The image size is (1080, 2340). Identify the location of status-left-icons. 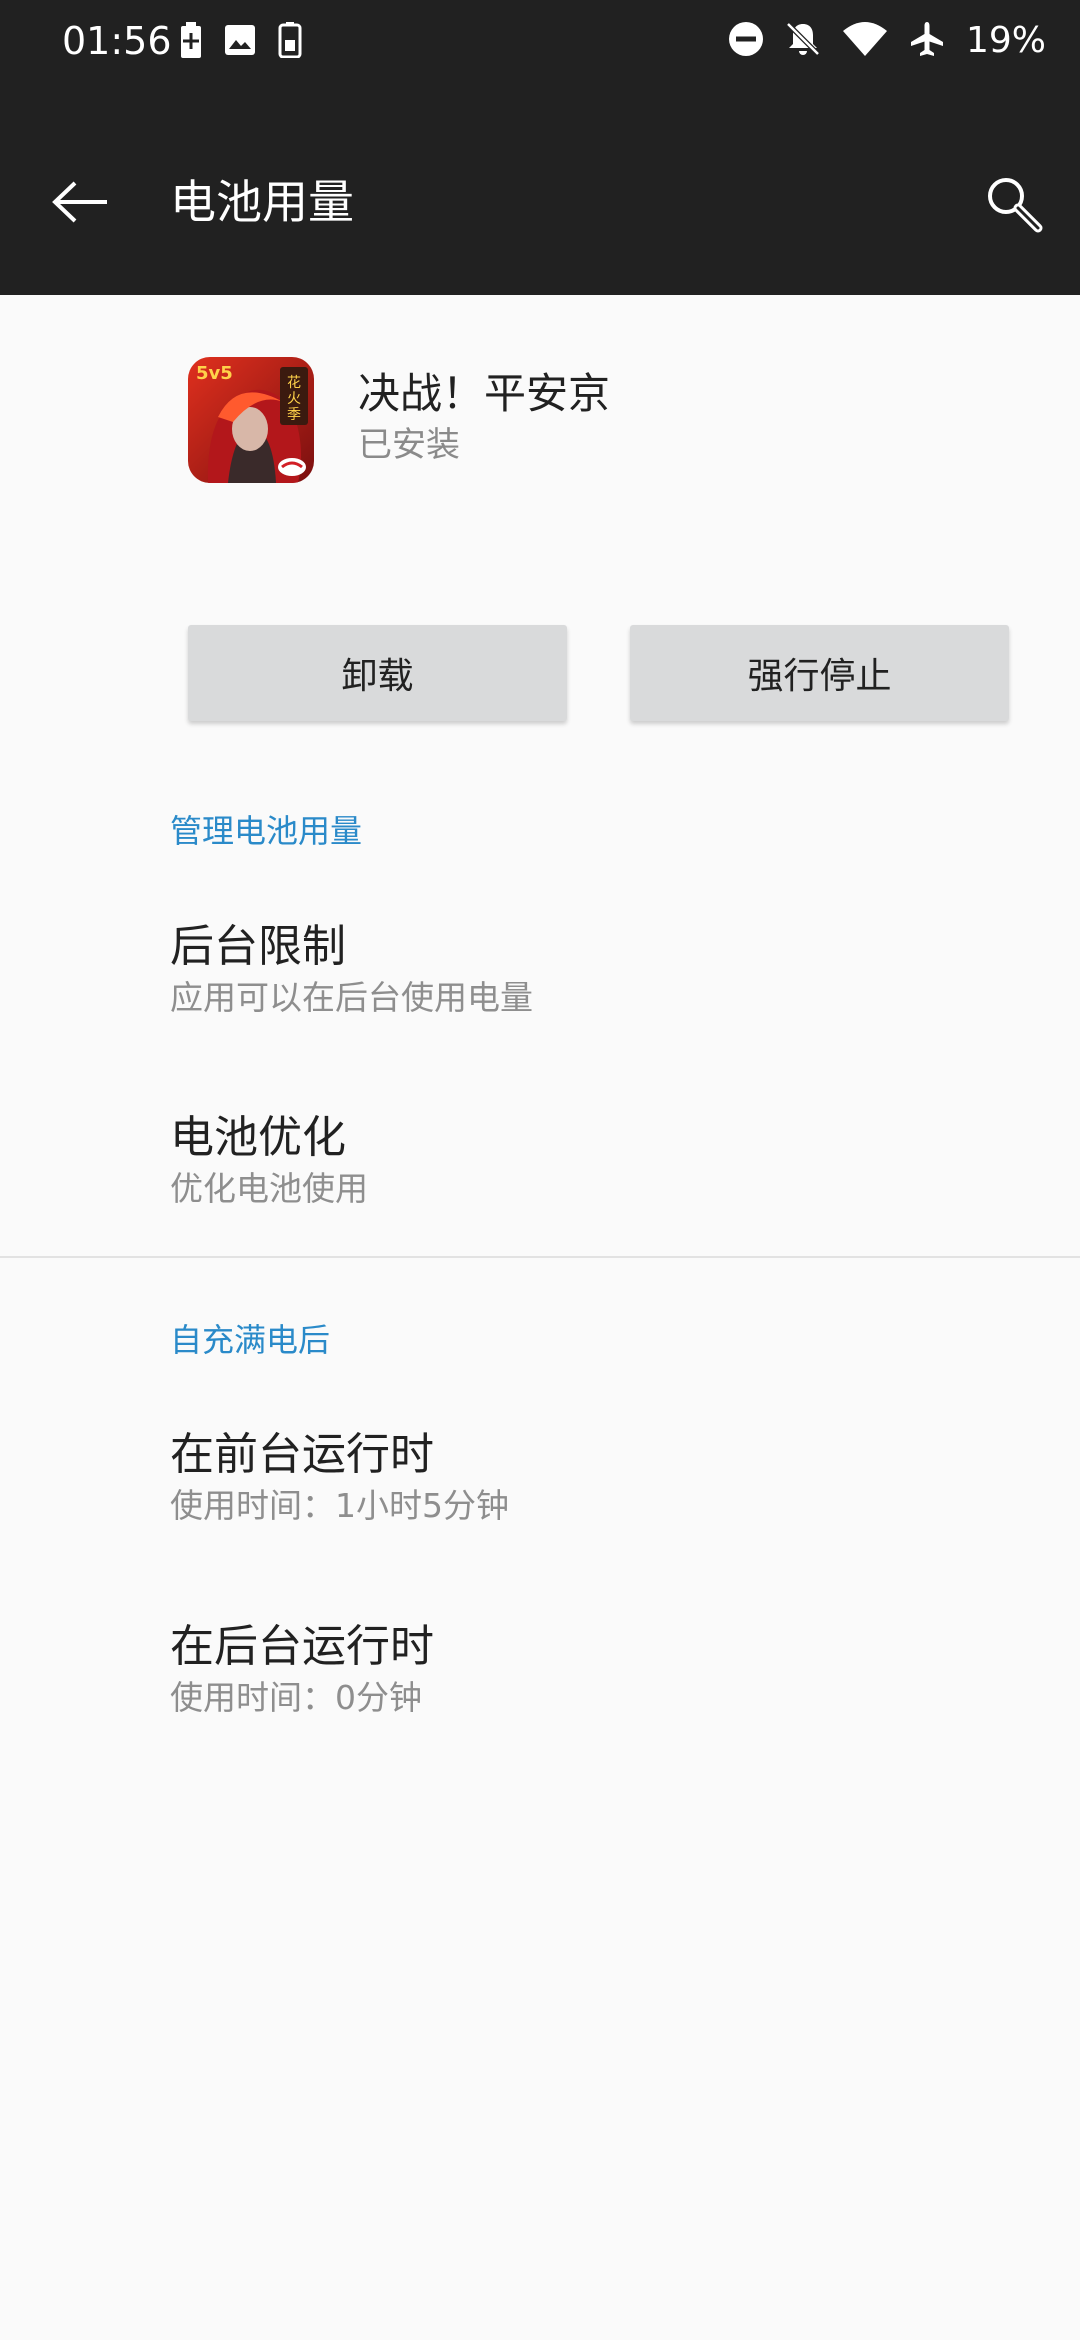
(241, 42).